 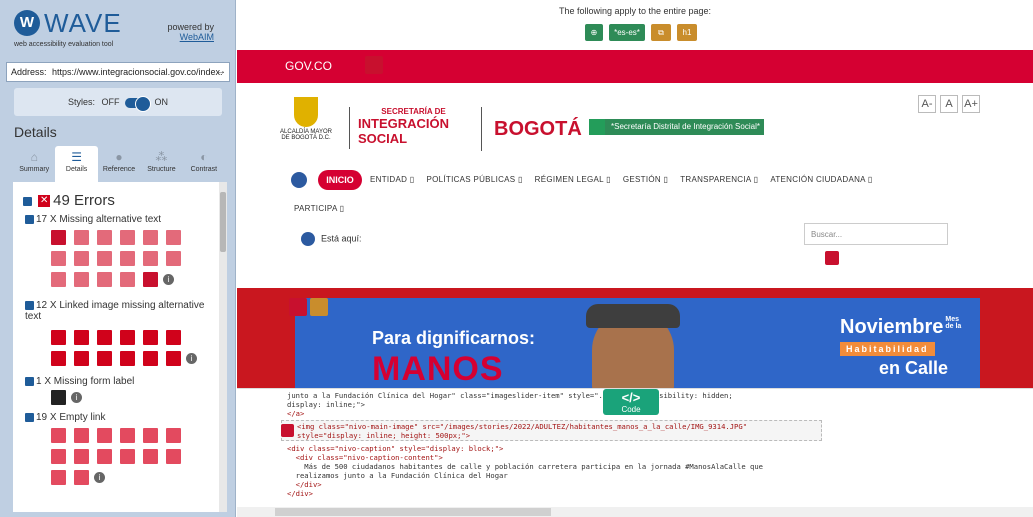 I want to click on font-decrease-button: A-, so click(x=927, y=104).